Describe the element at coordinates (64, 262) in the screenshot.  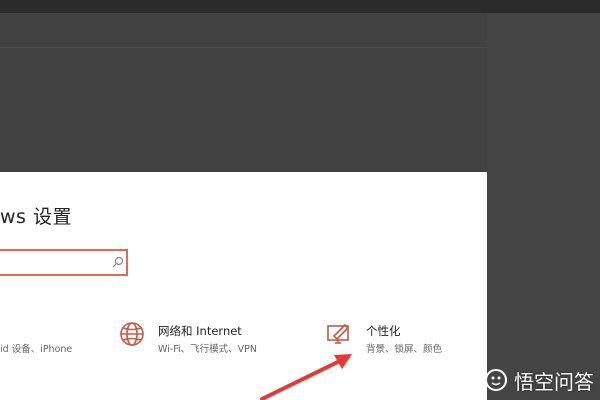
I see `search-input` at that location.